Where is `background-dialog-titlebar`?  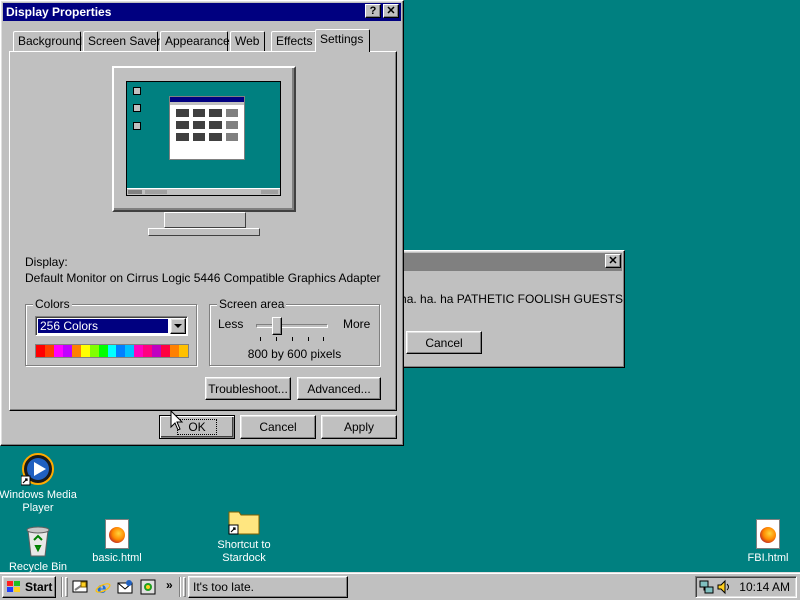
background-dialog-titlebar is located at coordinates (512, 262).